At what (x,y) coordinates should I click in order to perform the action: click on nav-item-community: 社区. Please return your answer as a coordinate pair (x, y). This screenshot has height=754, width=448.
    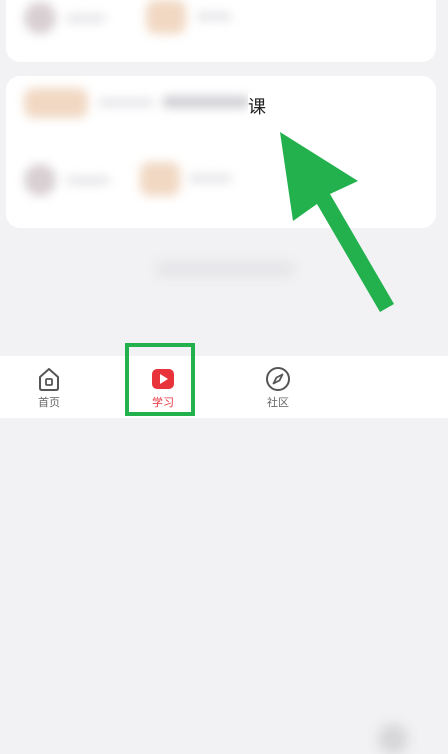
    Looking at the image, I should click on (278, 387).